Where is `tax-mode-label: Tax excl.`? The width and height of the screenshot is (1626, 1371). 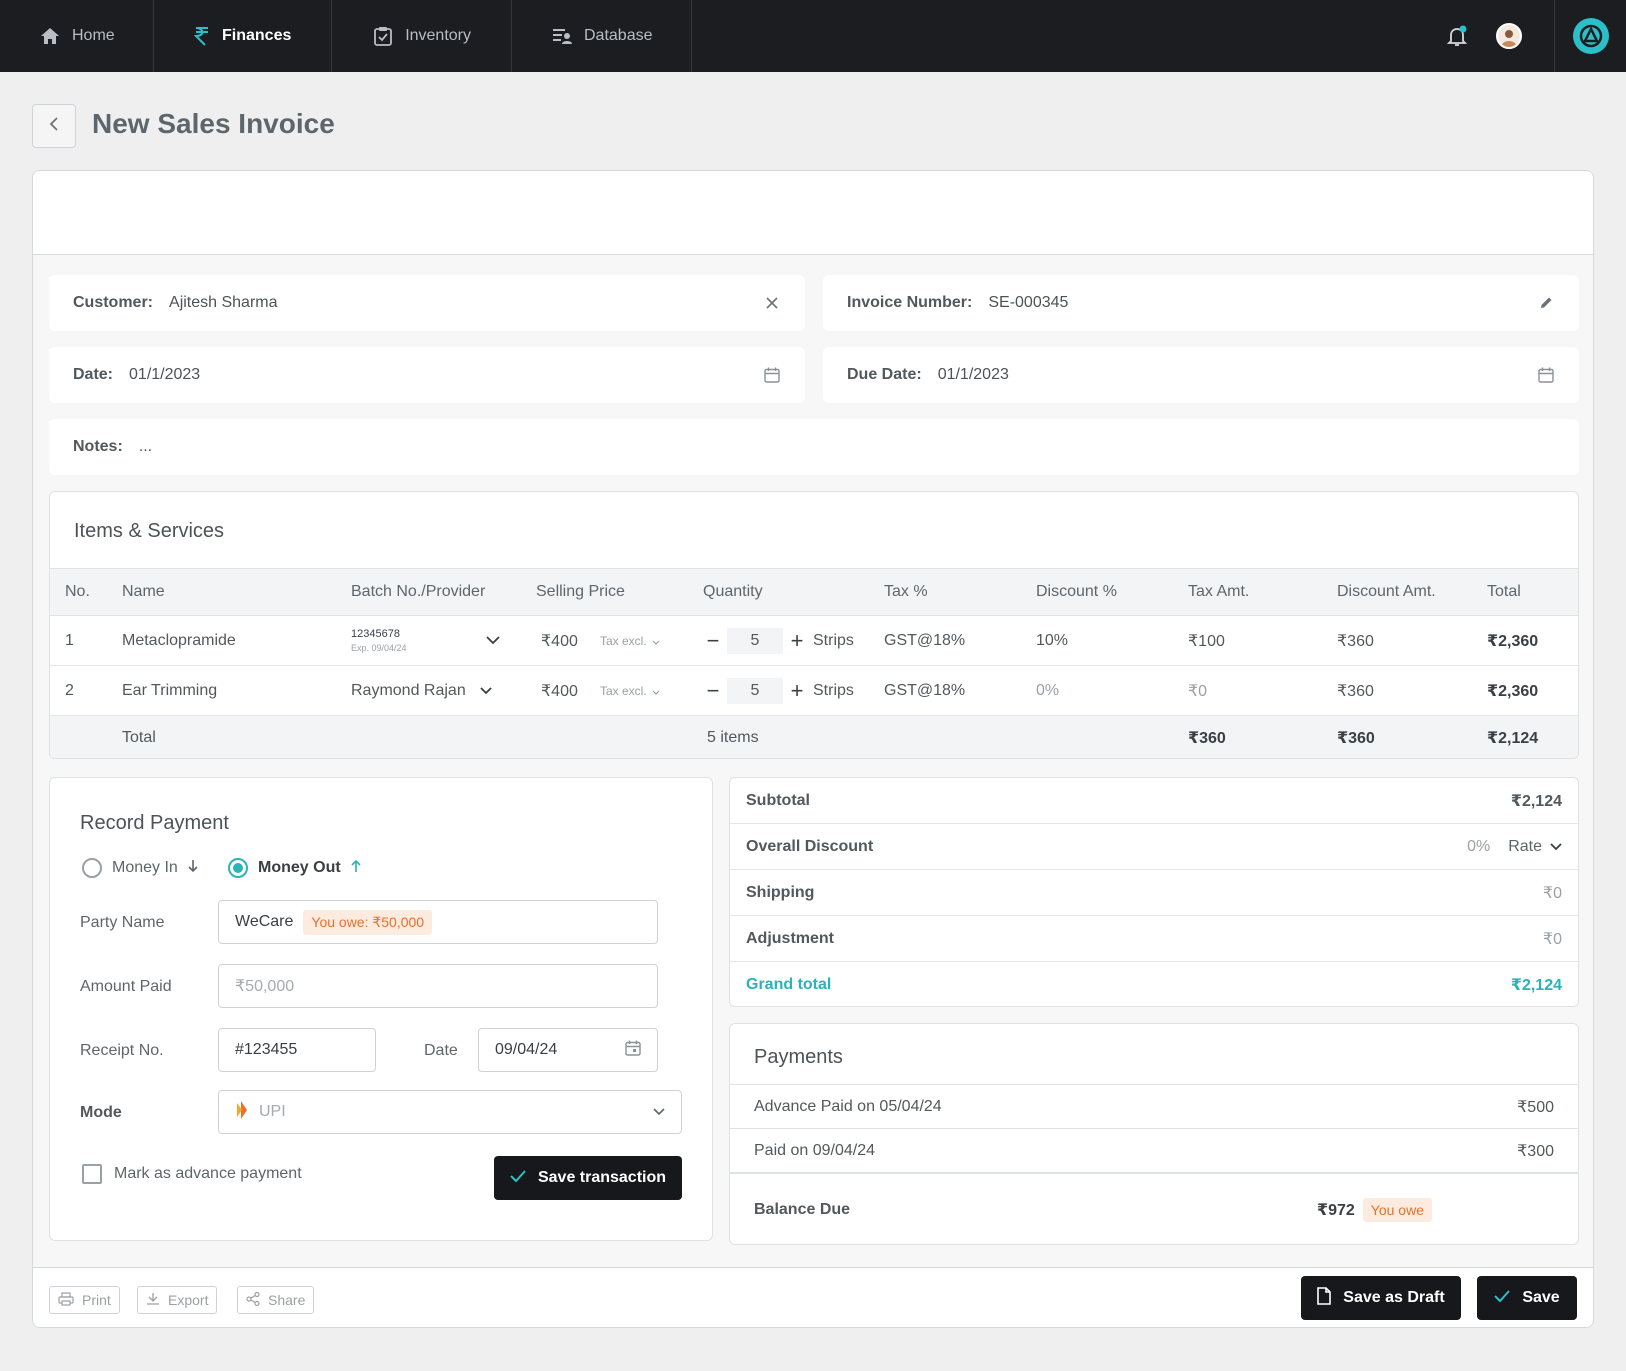
tax-mode-label: Tax excl. is located at coordinates (623, 640).